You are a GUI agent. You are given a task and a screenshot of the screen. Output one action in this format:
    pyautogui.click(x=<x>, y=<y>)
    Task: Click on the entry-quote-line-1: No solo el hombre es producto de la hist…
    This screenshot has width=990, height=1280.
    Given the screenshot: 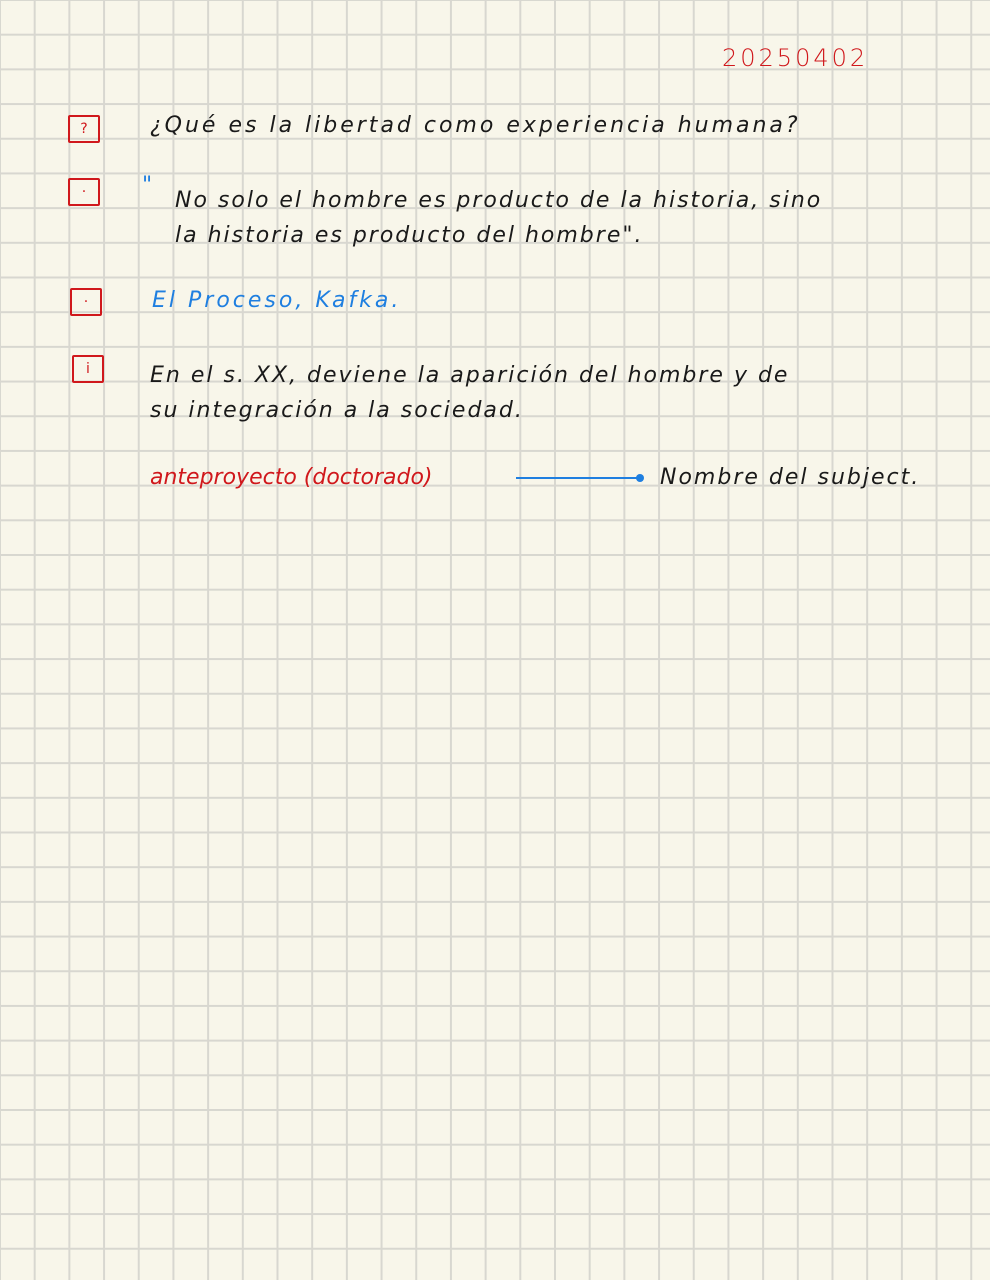 What is the action you would take?
    pyautogui.click(x=499, y=200)
    